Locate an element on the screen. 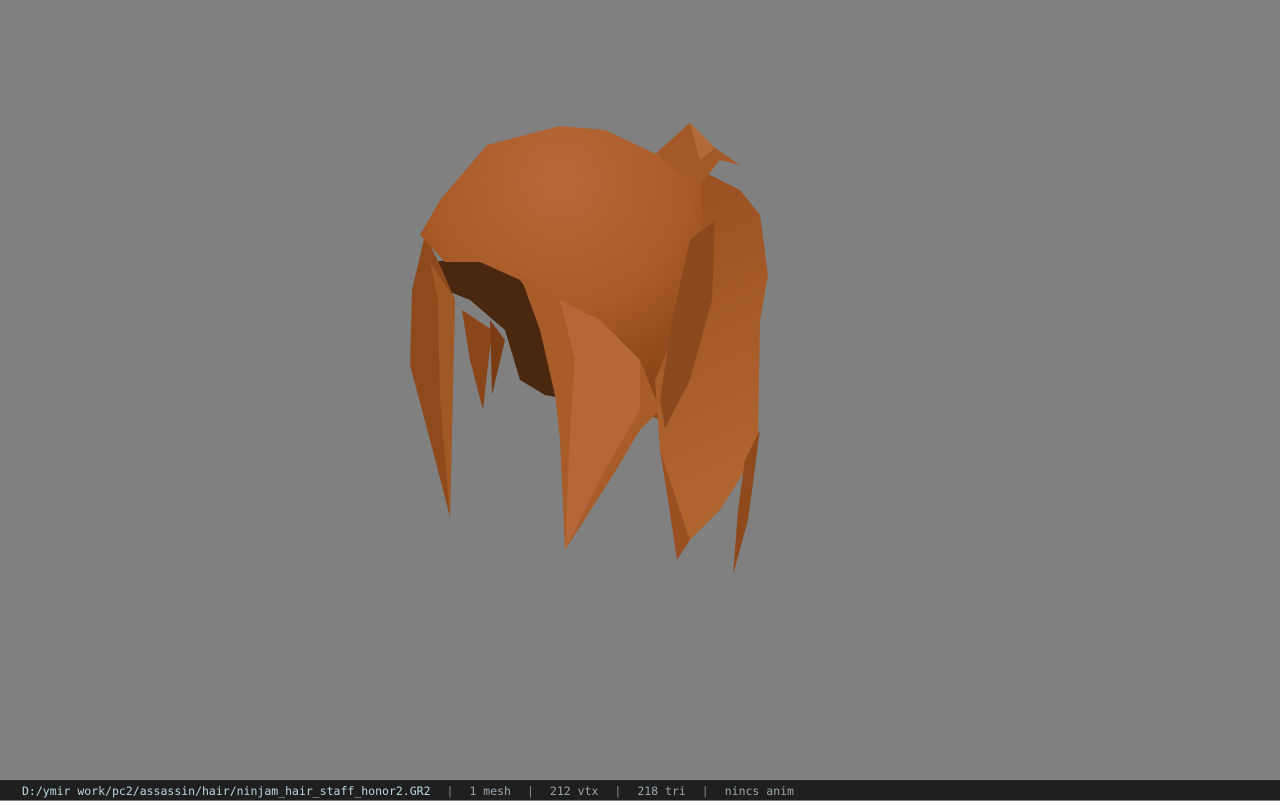 This screenshot has width=1280, height=801. mesh-count: 1 mesh is located at coordinates (490, 790).